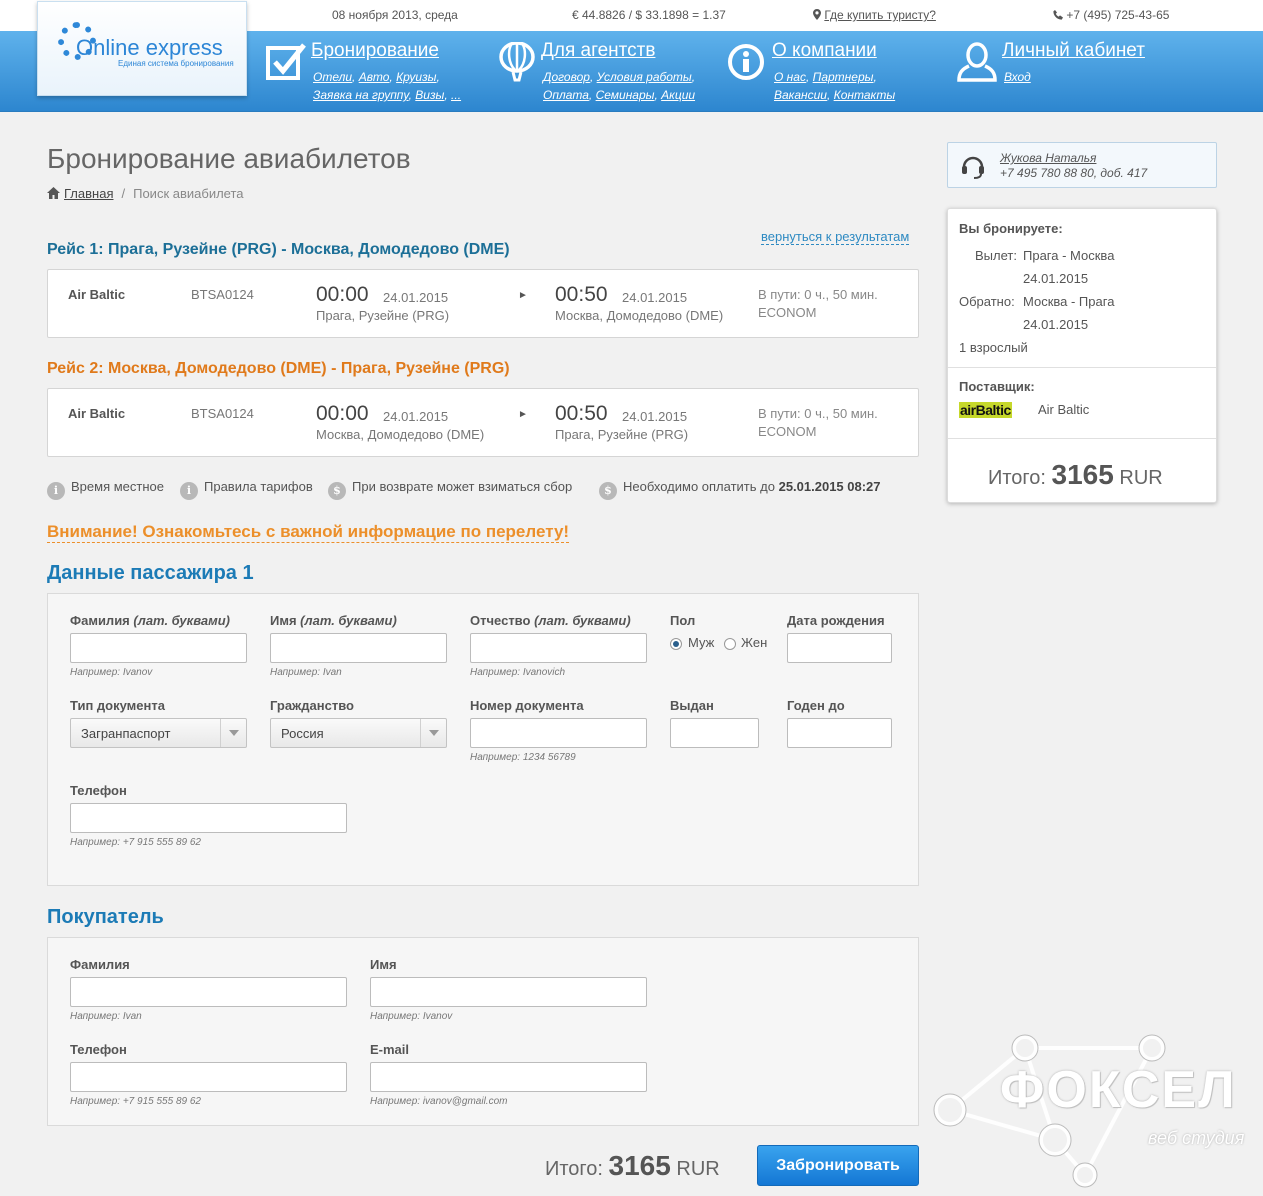 The width and height of the screenshot is (1263, 1196). I want to click on menu-company-title: О компании, so click(824, 51).